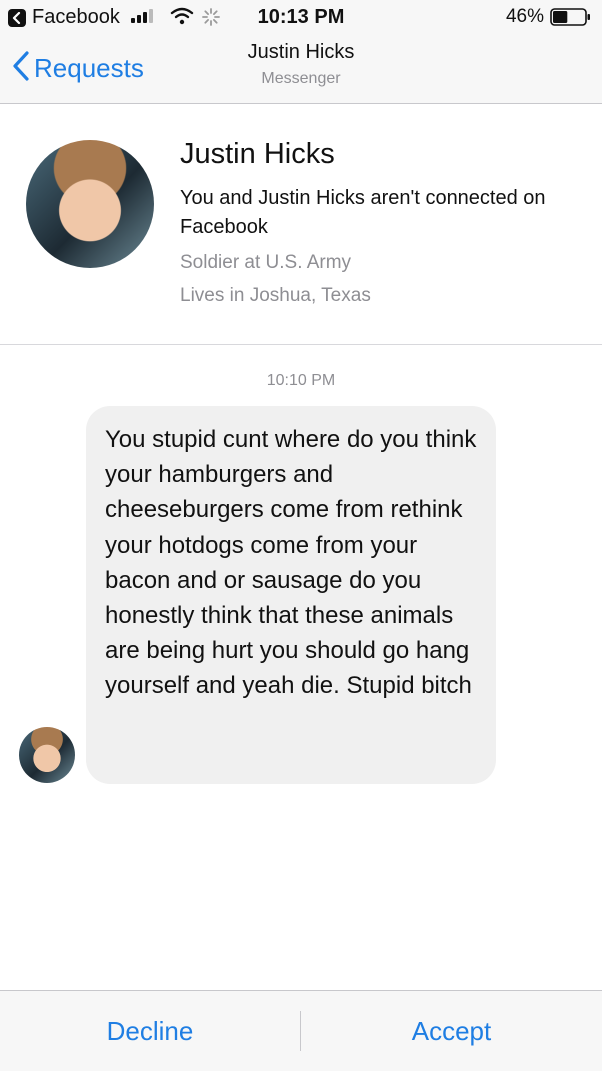 Image resolution: width=602 pixels, height=1071 pixels. I want to click on request-action-bar: Decline Accept, so click(301, 1030).